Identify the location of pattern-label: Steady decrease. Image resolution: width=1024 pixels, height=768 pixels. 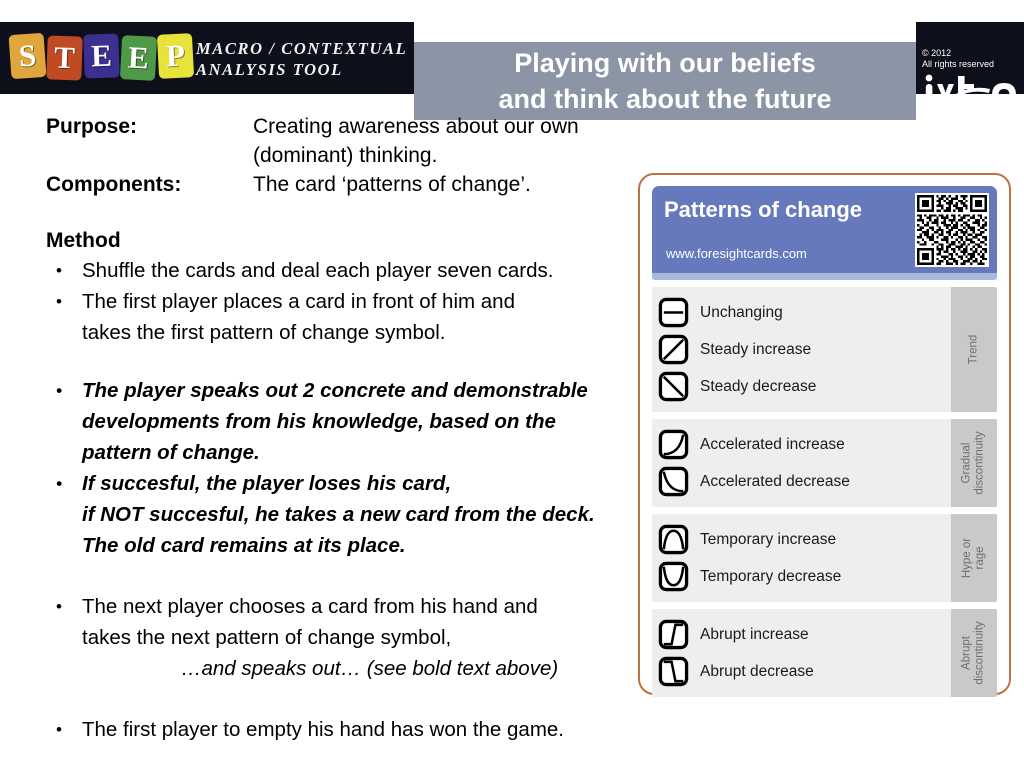
(758, 386).